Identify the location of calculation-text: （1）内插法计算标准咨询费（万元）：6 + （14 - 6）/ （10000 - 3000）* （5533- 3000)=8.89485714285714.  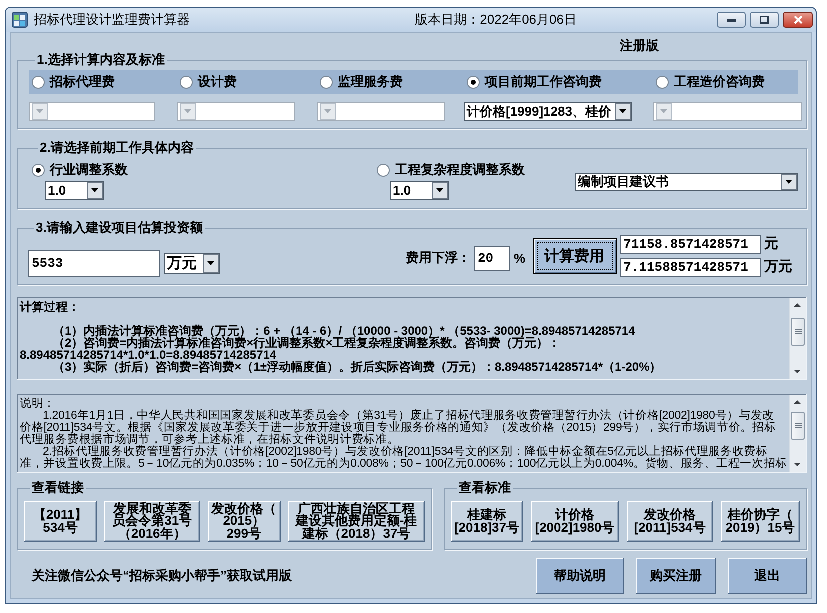
(344, 331).